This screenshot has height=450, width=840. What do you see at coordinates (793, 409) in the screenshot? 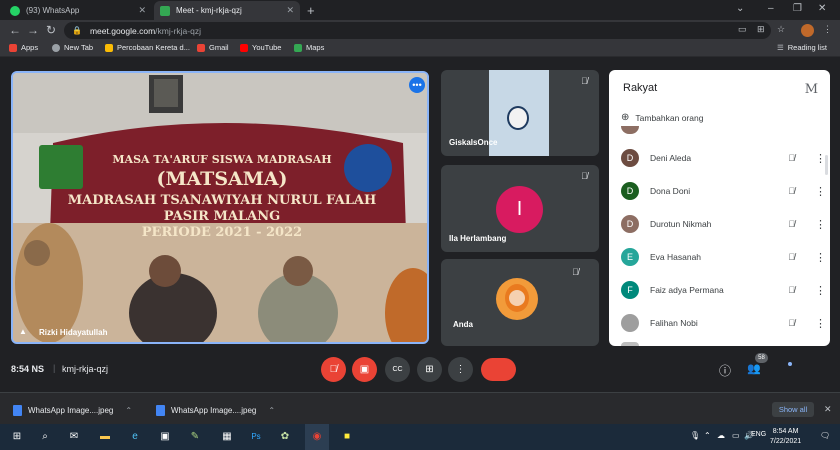
I see `show-all-button: Show all` at bounding box center [793, 409].